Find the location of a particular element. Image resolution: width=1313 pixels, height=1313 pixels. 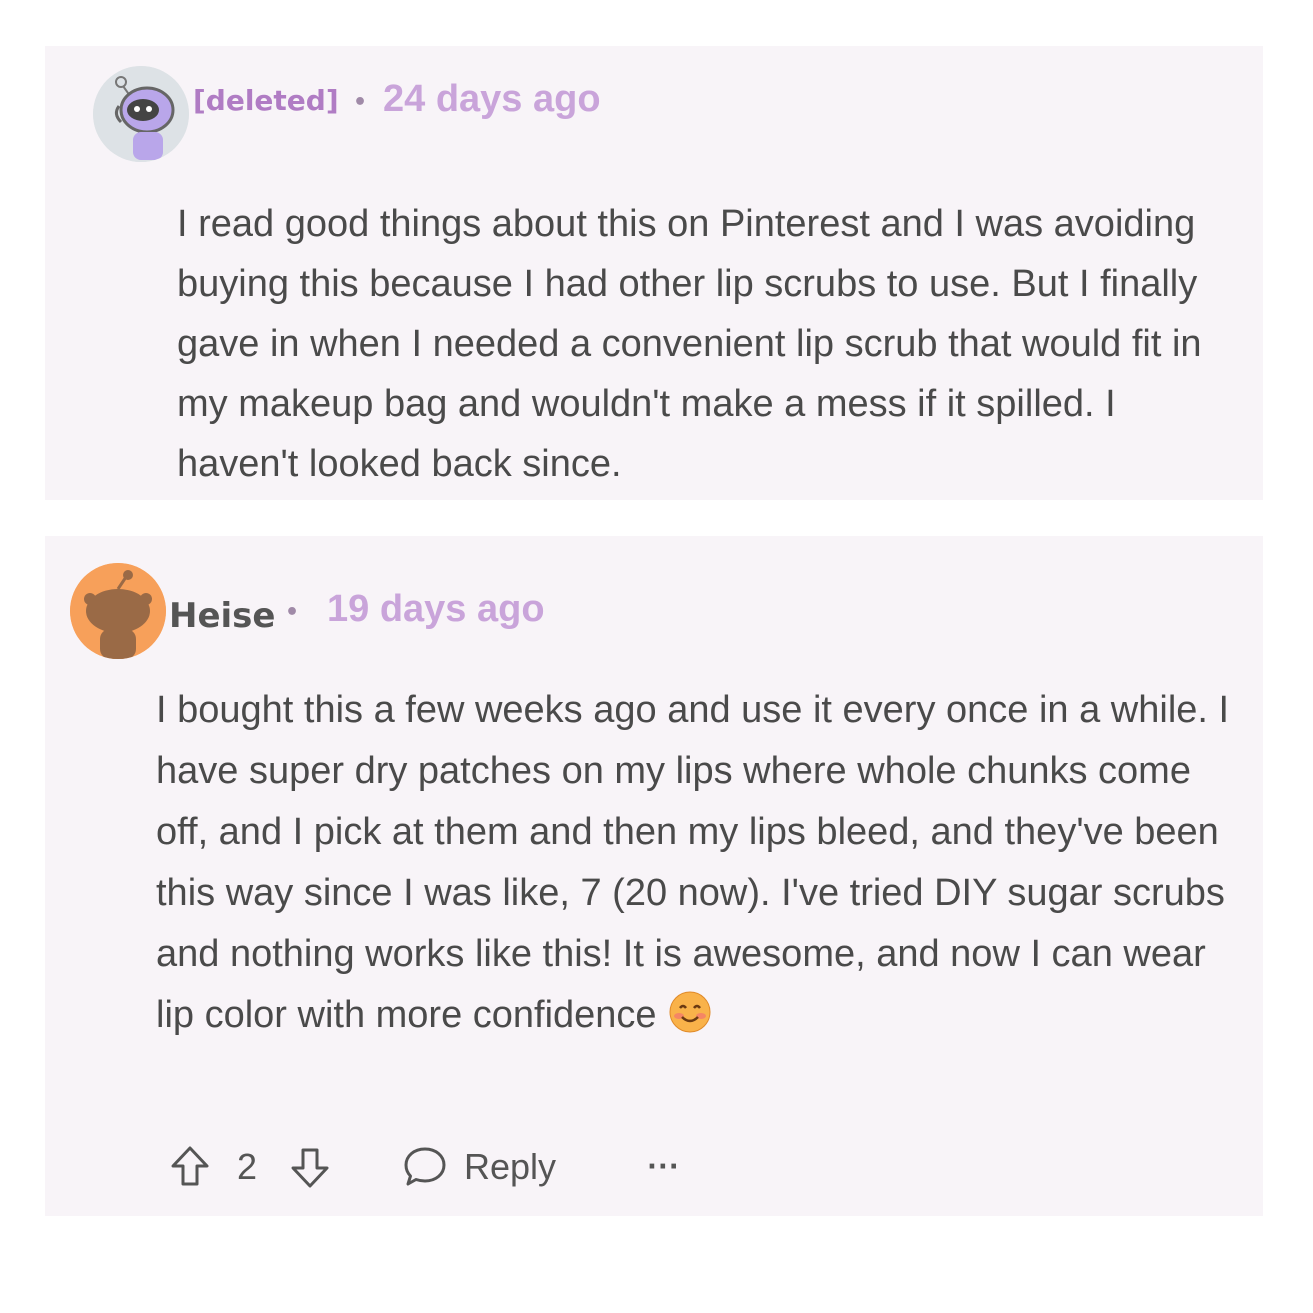

reply-label: Reply is located at coordinates (510, 1166).